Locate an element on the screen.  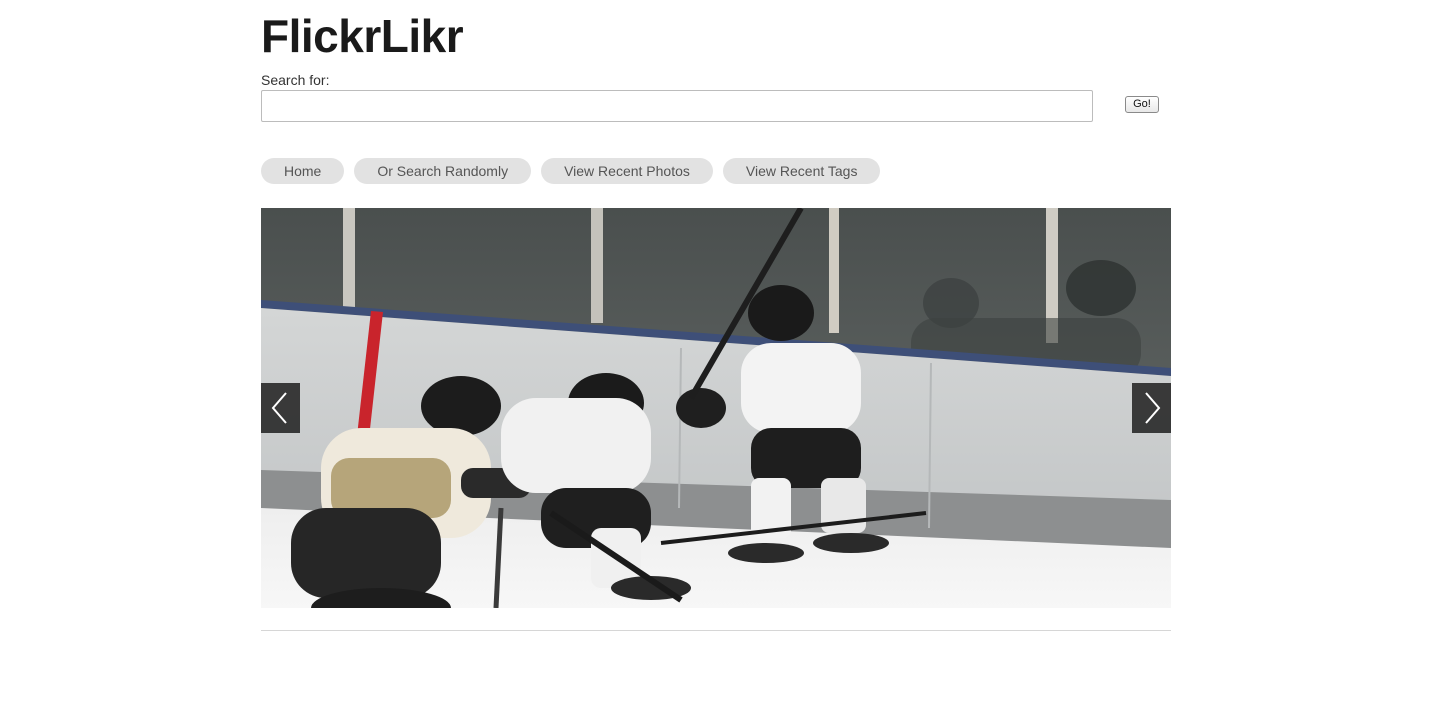
search-label: Search for: is located at coordinates (295, 80).